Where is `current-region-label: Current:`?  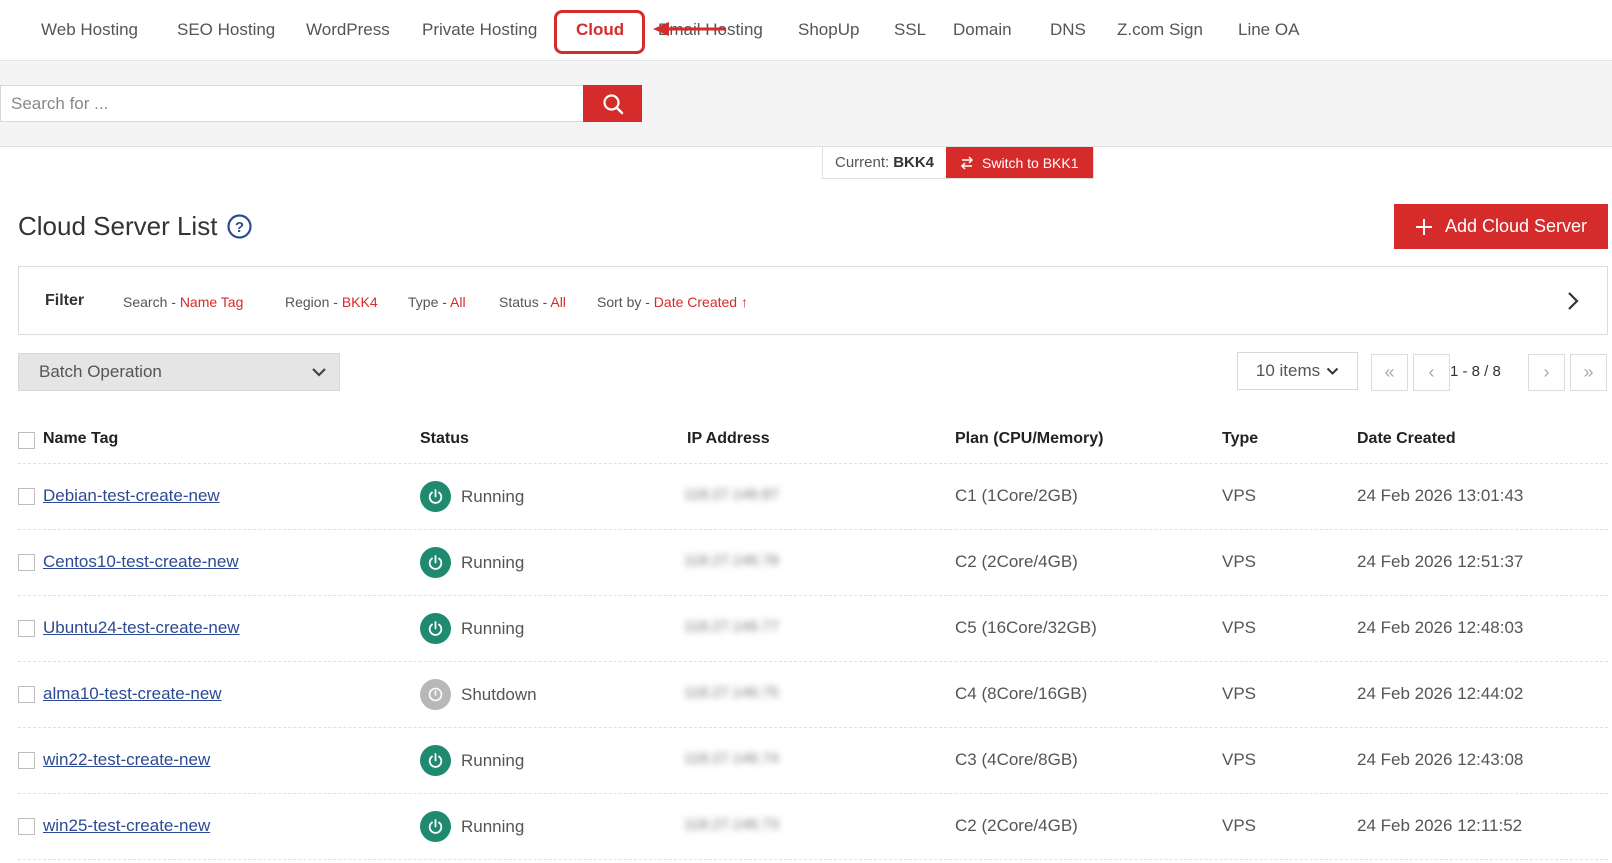
current-region-label: Current: is located at coordinates (862, 162).